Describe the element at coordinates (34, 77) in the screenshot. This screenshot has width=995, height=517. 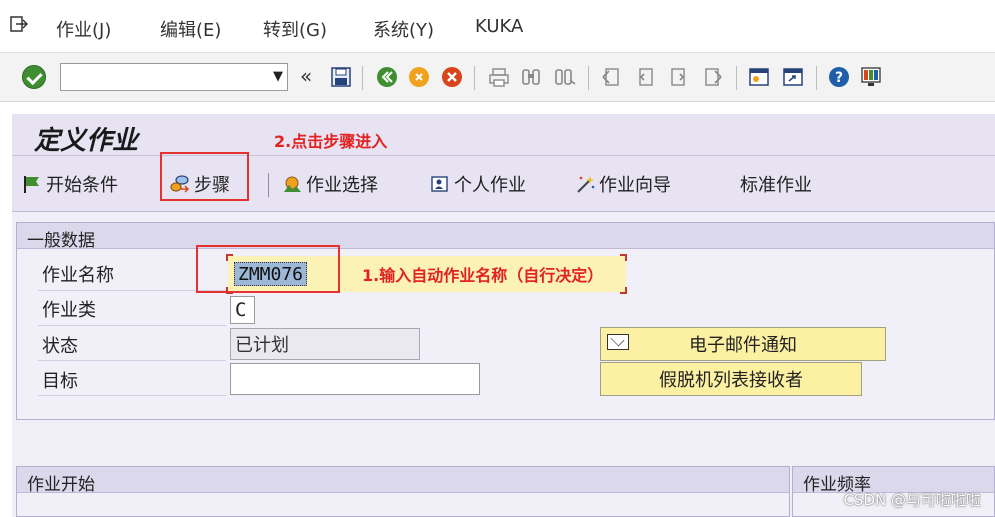
I see `enter-check-icon` at that location.